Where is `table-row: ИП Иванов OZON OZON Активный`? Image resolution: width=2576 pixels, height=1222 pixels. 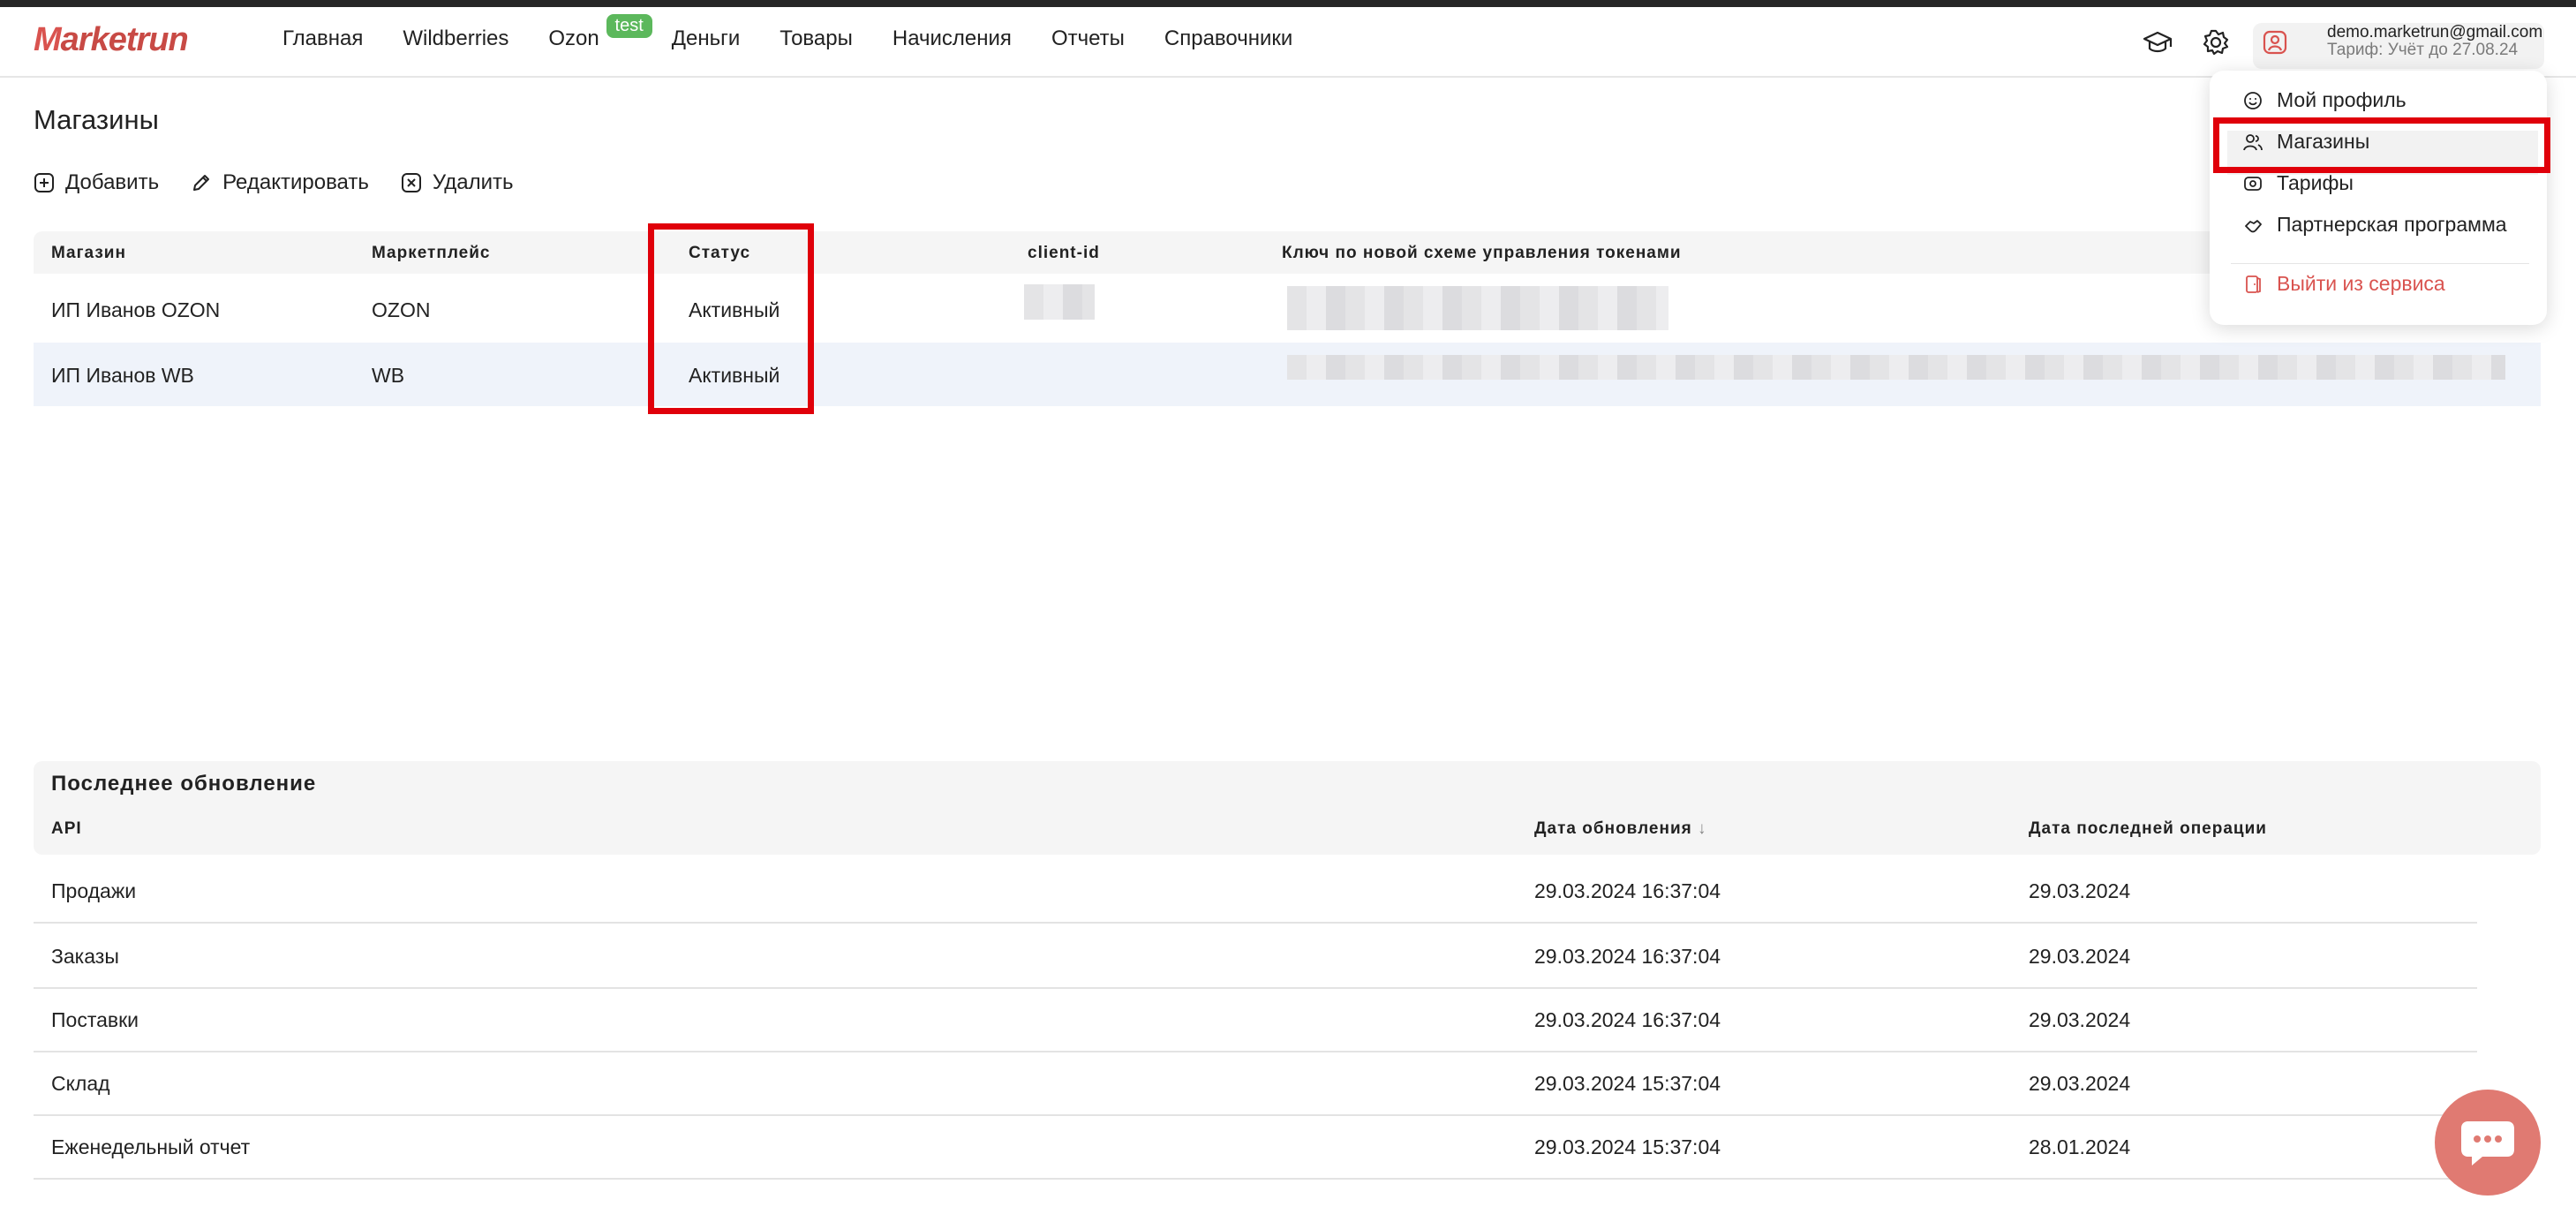 table-row: ИП Иванов OZON OZON Активный is located at coordinates (1288, 309).